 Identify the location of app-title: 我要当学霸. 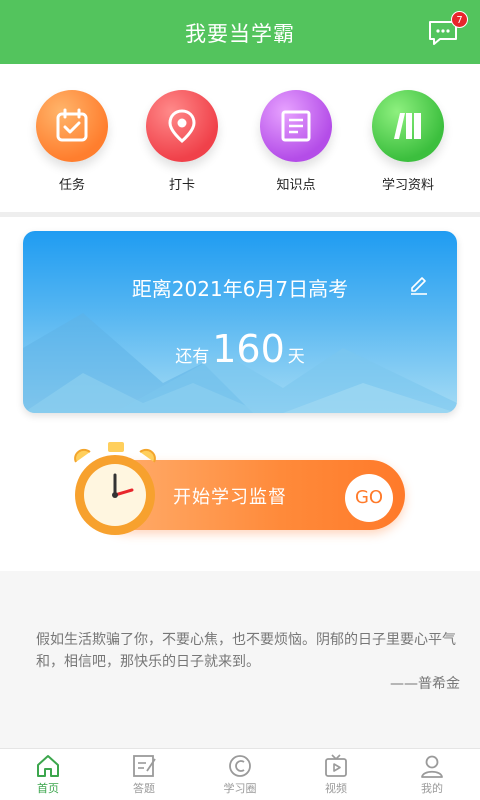
(240, 34).